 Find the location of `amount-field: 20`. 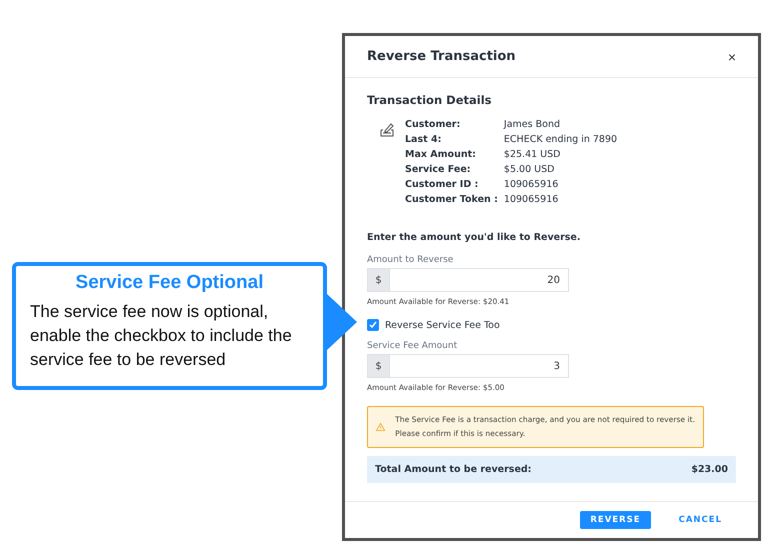

amount-field: 20 is located at coordinates (479, 280).